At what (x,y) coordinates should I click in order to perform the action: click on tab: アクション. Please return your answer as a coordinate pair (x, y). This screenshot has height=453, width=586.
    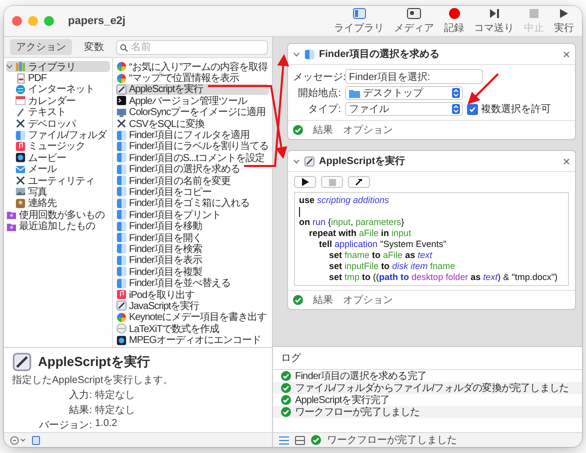
    Looking at the image, I should click on (41, 47).